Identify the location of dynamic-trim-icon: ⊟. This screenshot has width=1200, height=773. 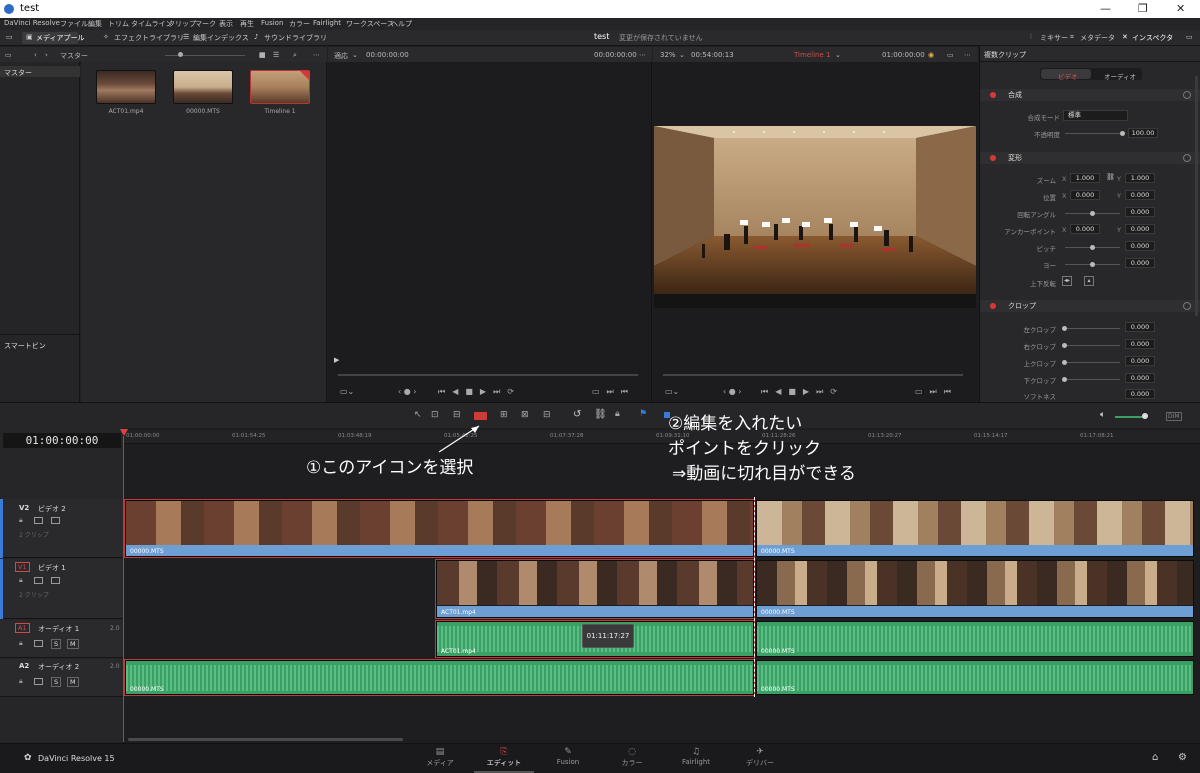
(457, 415).